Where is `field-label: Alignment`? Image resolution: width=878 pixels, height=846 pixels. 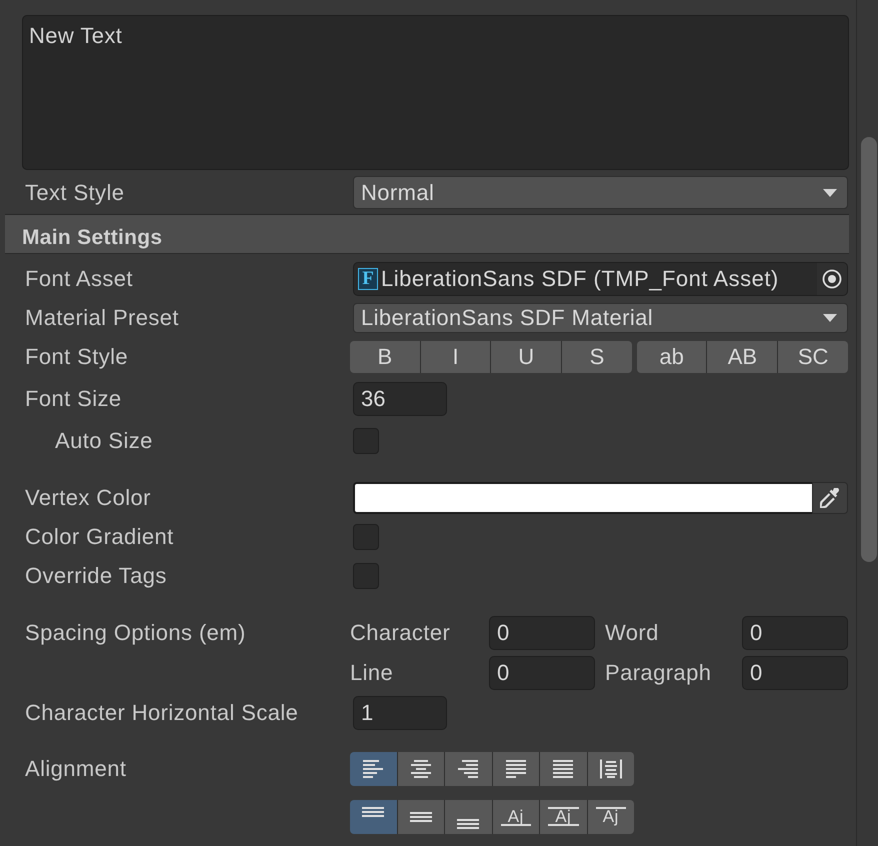 field-label: Alignment is located at coordinates (75, 769).